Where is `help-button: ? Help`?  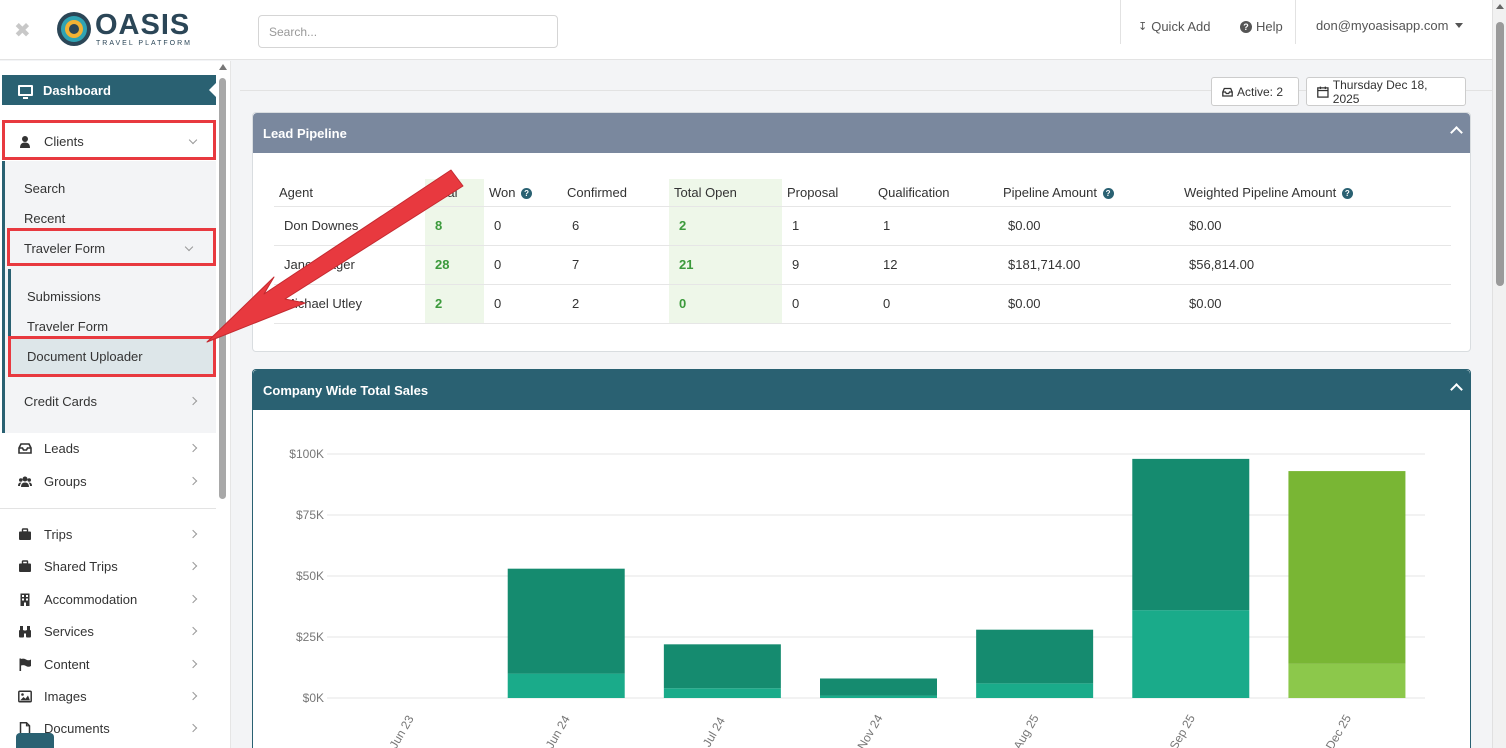 help-button: ? Help is located at coordinates (1261, 26).